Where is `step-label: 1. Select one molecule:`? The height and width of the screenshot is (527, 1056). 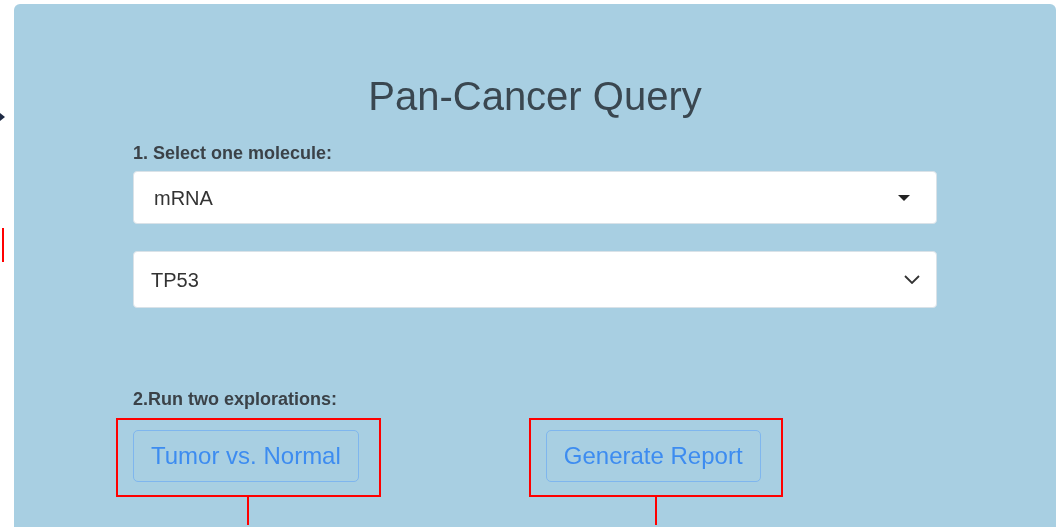 step-label: 1. Select one molecule: is located at coordinates (233, 153).